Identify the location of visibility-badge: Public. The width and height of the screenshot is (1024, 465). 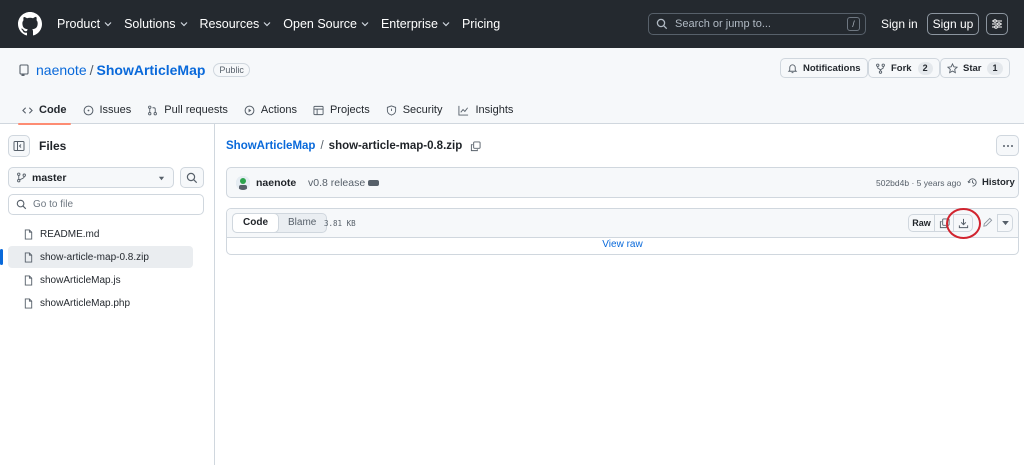
(231, 70).